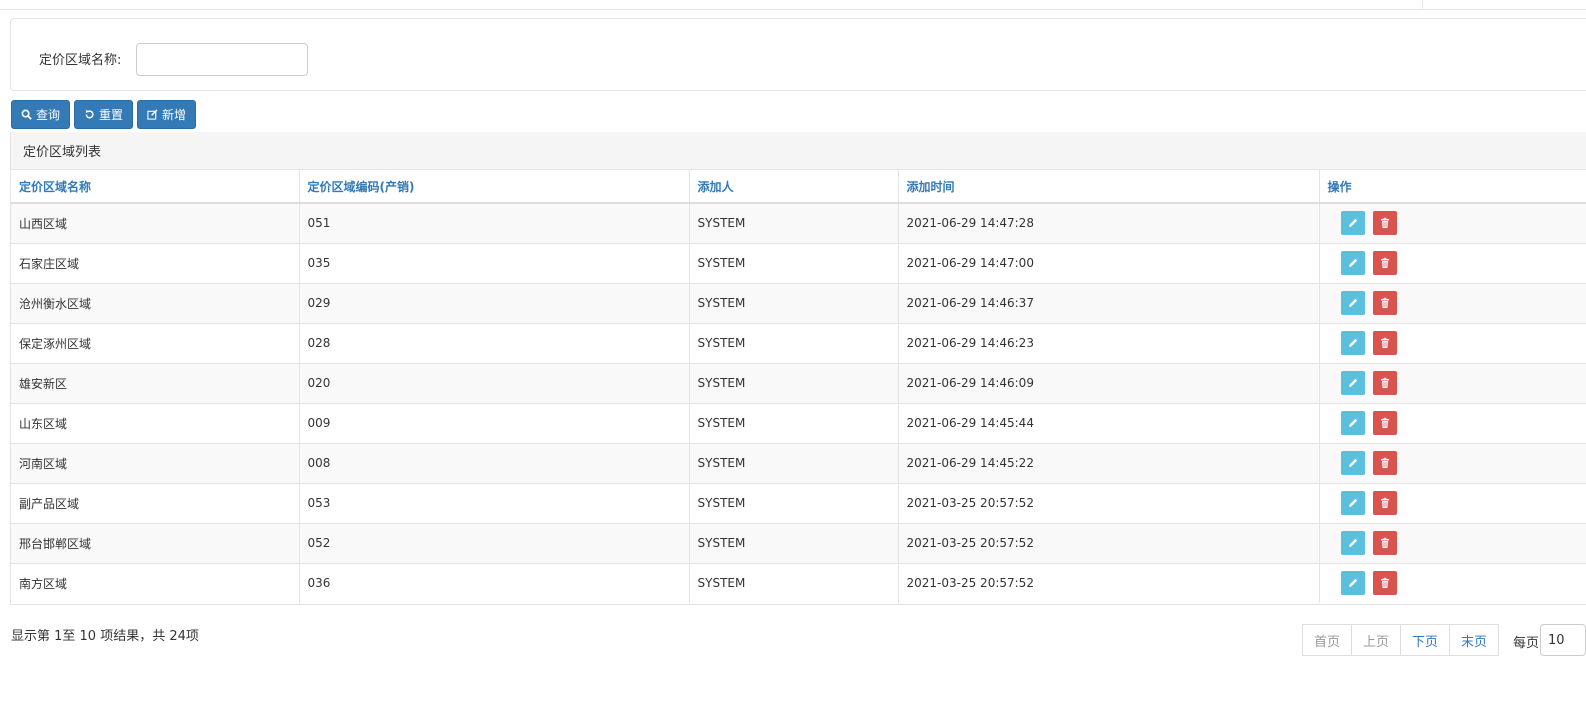  I want to click on cell-name: 河南区域, so click(155, 462).